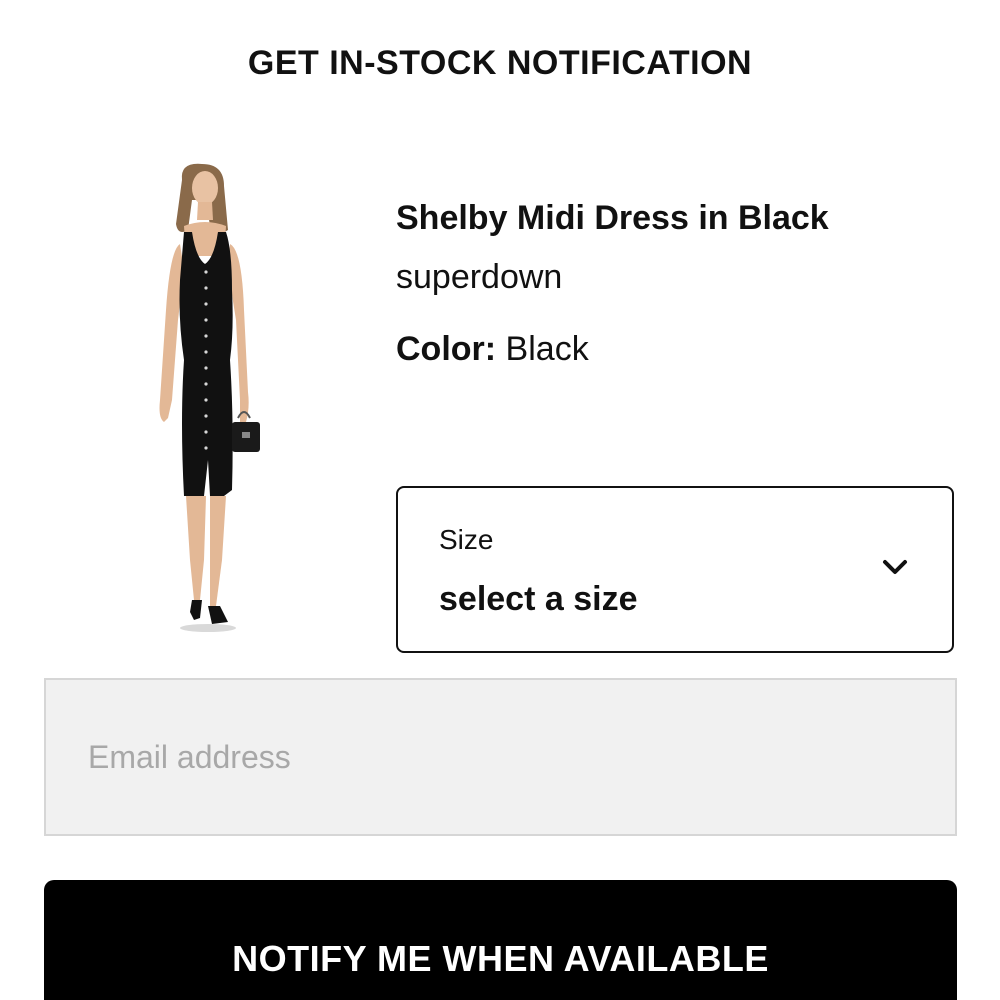 The width and height of the screenshot is (1000, 1000). I want to click on notify-button-label: NOTIFY ME WHEN AVAILABLE, so click(500, 958).